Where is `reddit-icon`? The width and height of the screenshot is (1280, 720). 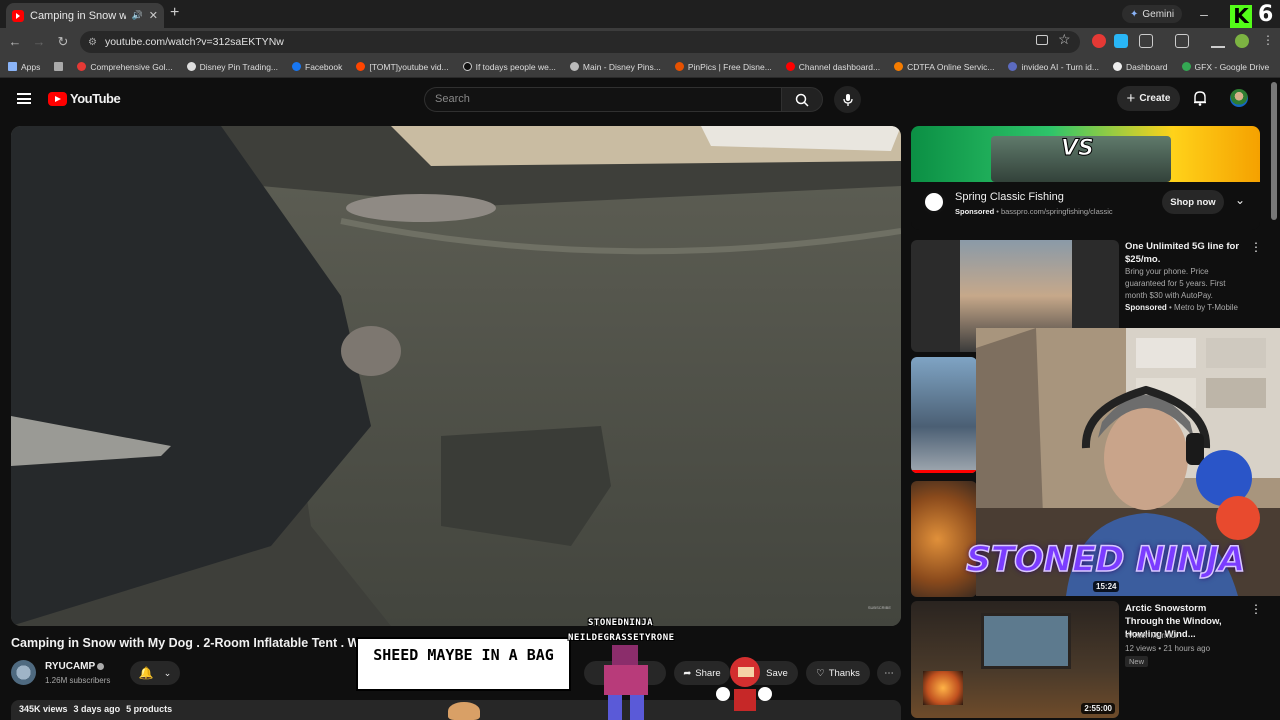 reddit-icon is located at coordinates (361, 66).